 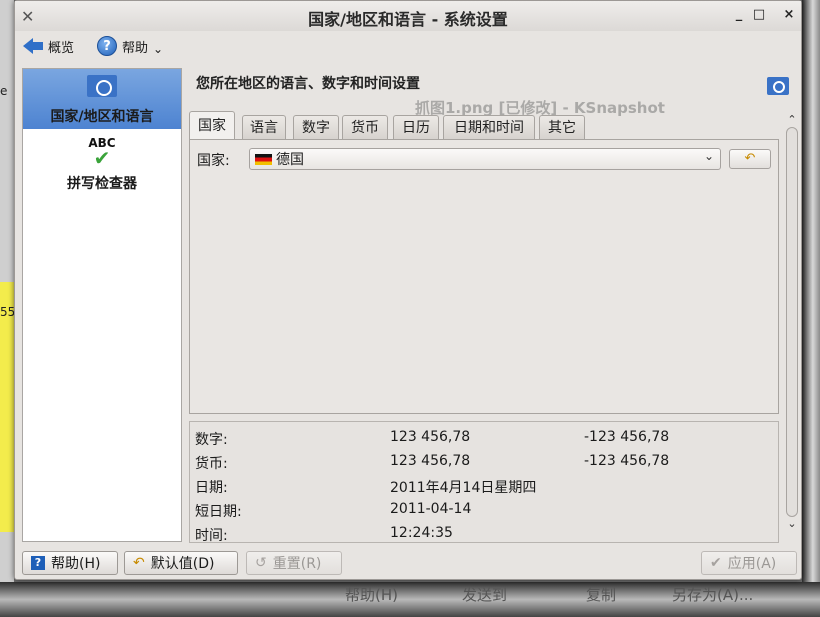 I want to click on undo-icon: ↶, so click(x=750, y=158).